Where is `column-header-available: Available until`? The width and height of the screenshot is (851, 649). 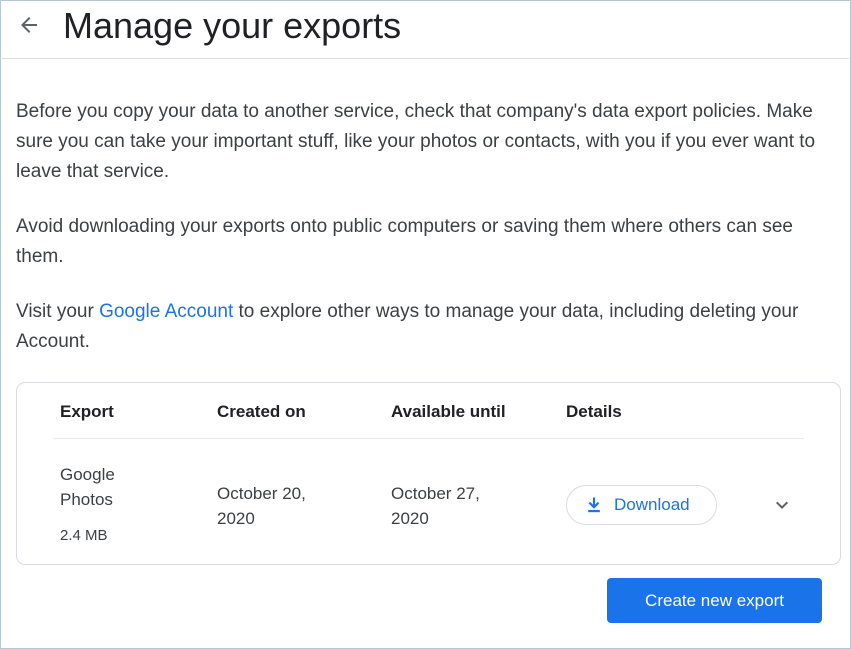 column-header-available: Available until is located at coordinates (448, 411).